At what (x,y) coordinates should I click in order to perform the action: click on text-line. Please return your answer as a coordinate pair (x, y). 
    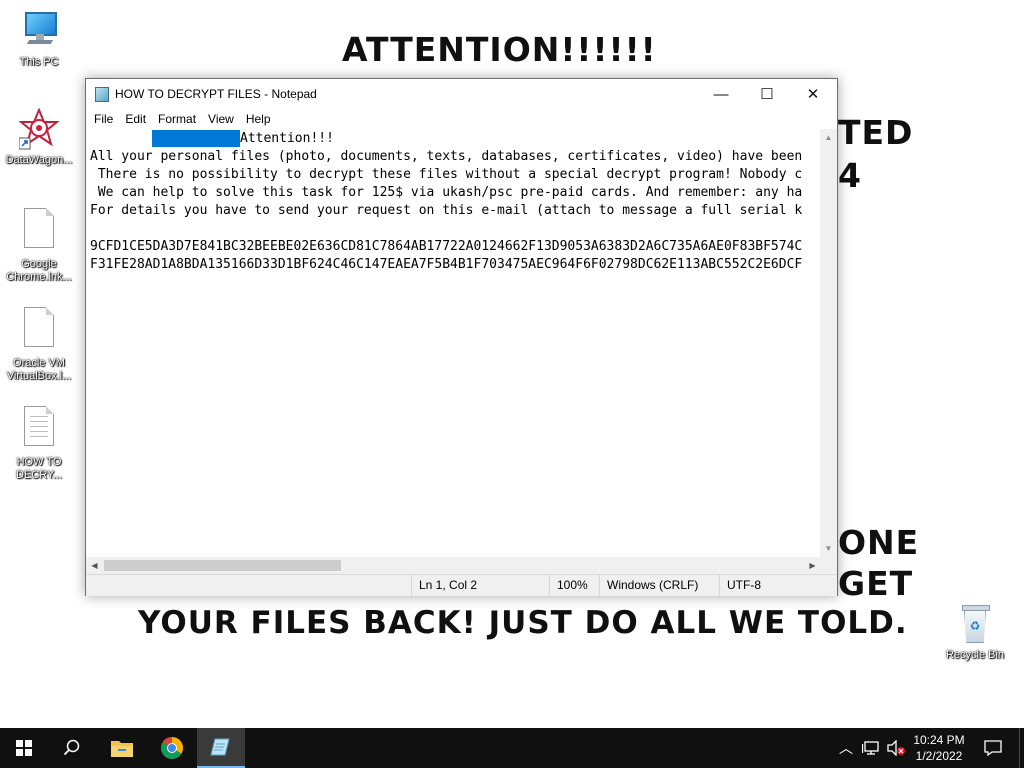
    Looking at the image, I should click on (455, 229).